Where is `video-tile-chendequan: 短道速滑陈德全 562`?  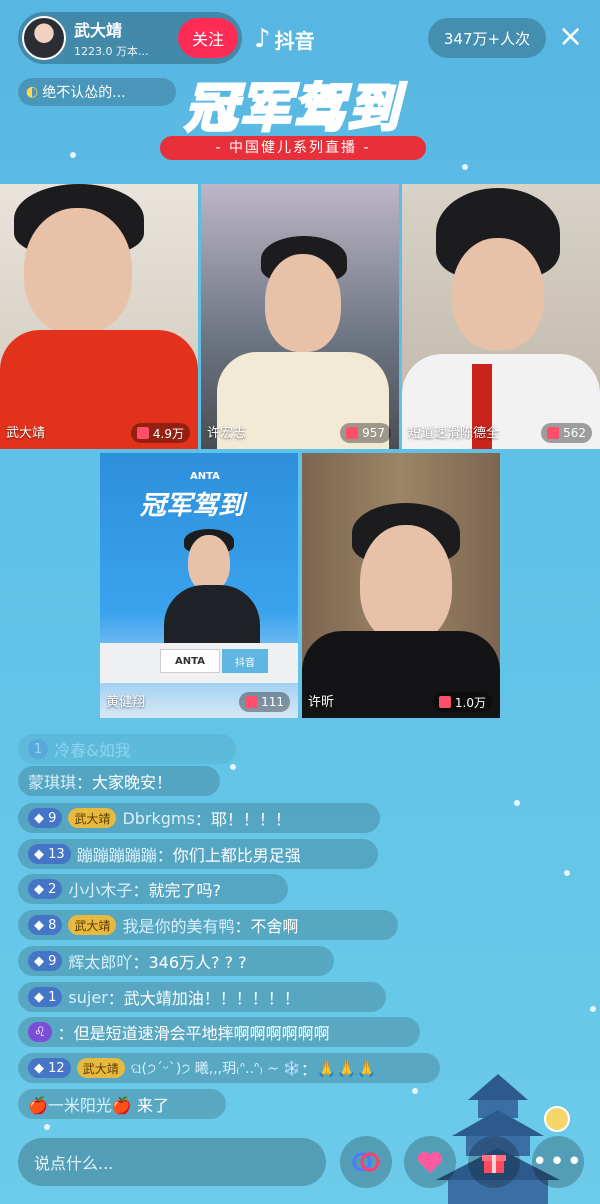
video-tile-chendequan: 短道速滑陈德全 562 is located at coordinates (501, 316).